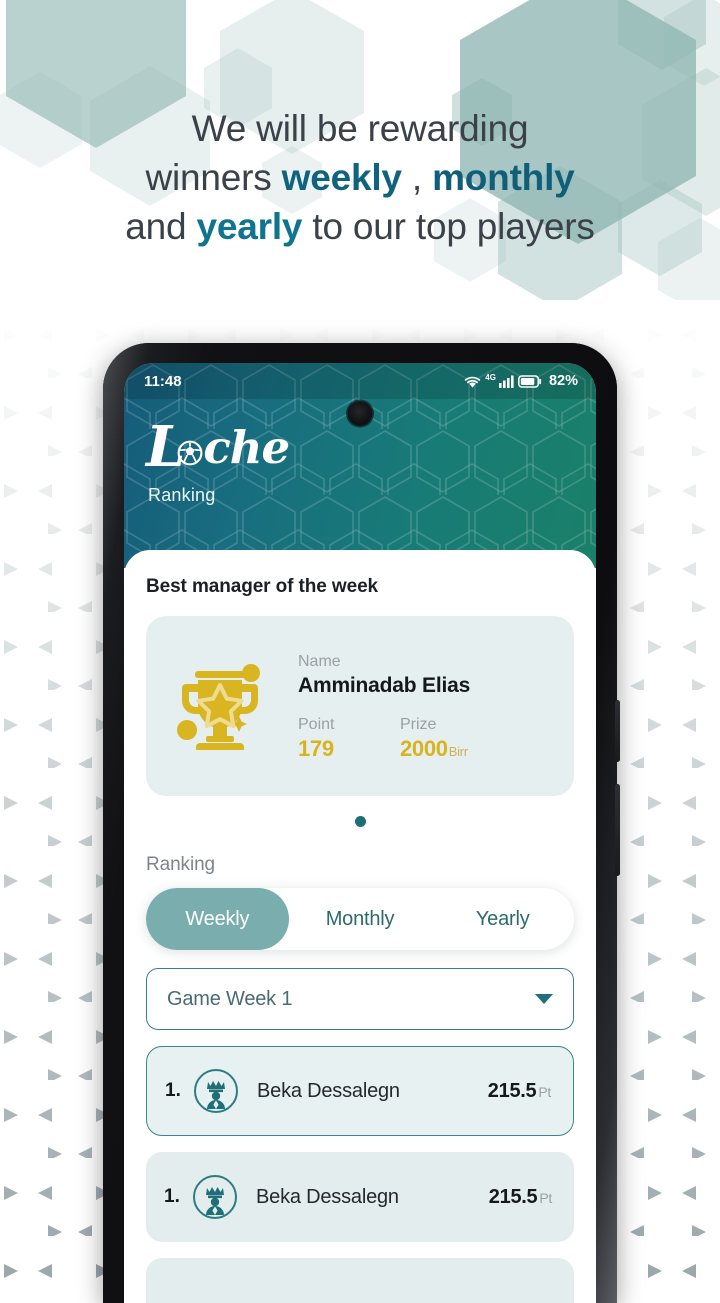  I want to click on front-camera-punchhole, so click(360, 413).